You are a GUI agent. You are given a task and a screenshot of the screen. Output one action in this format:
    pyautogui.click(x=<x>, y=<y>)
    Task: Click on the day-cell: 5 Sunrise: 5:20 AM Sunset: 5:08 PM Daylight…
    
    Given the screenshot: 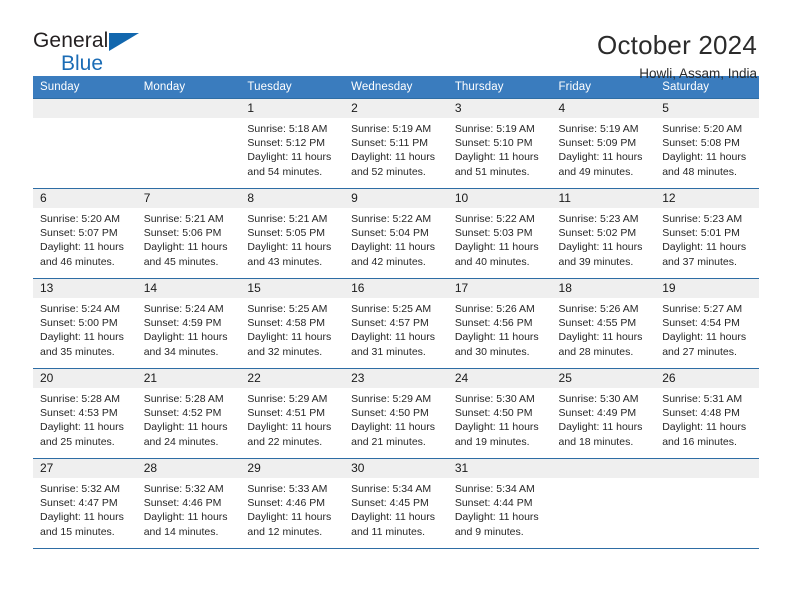 What is the action you would take?
    pyautogui.click(x=707, y=143)
    